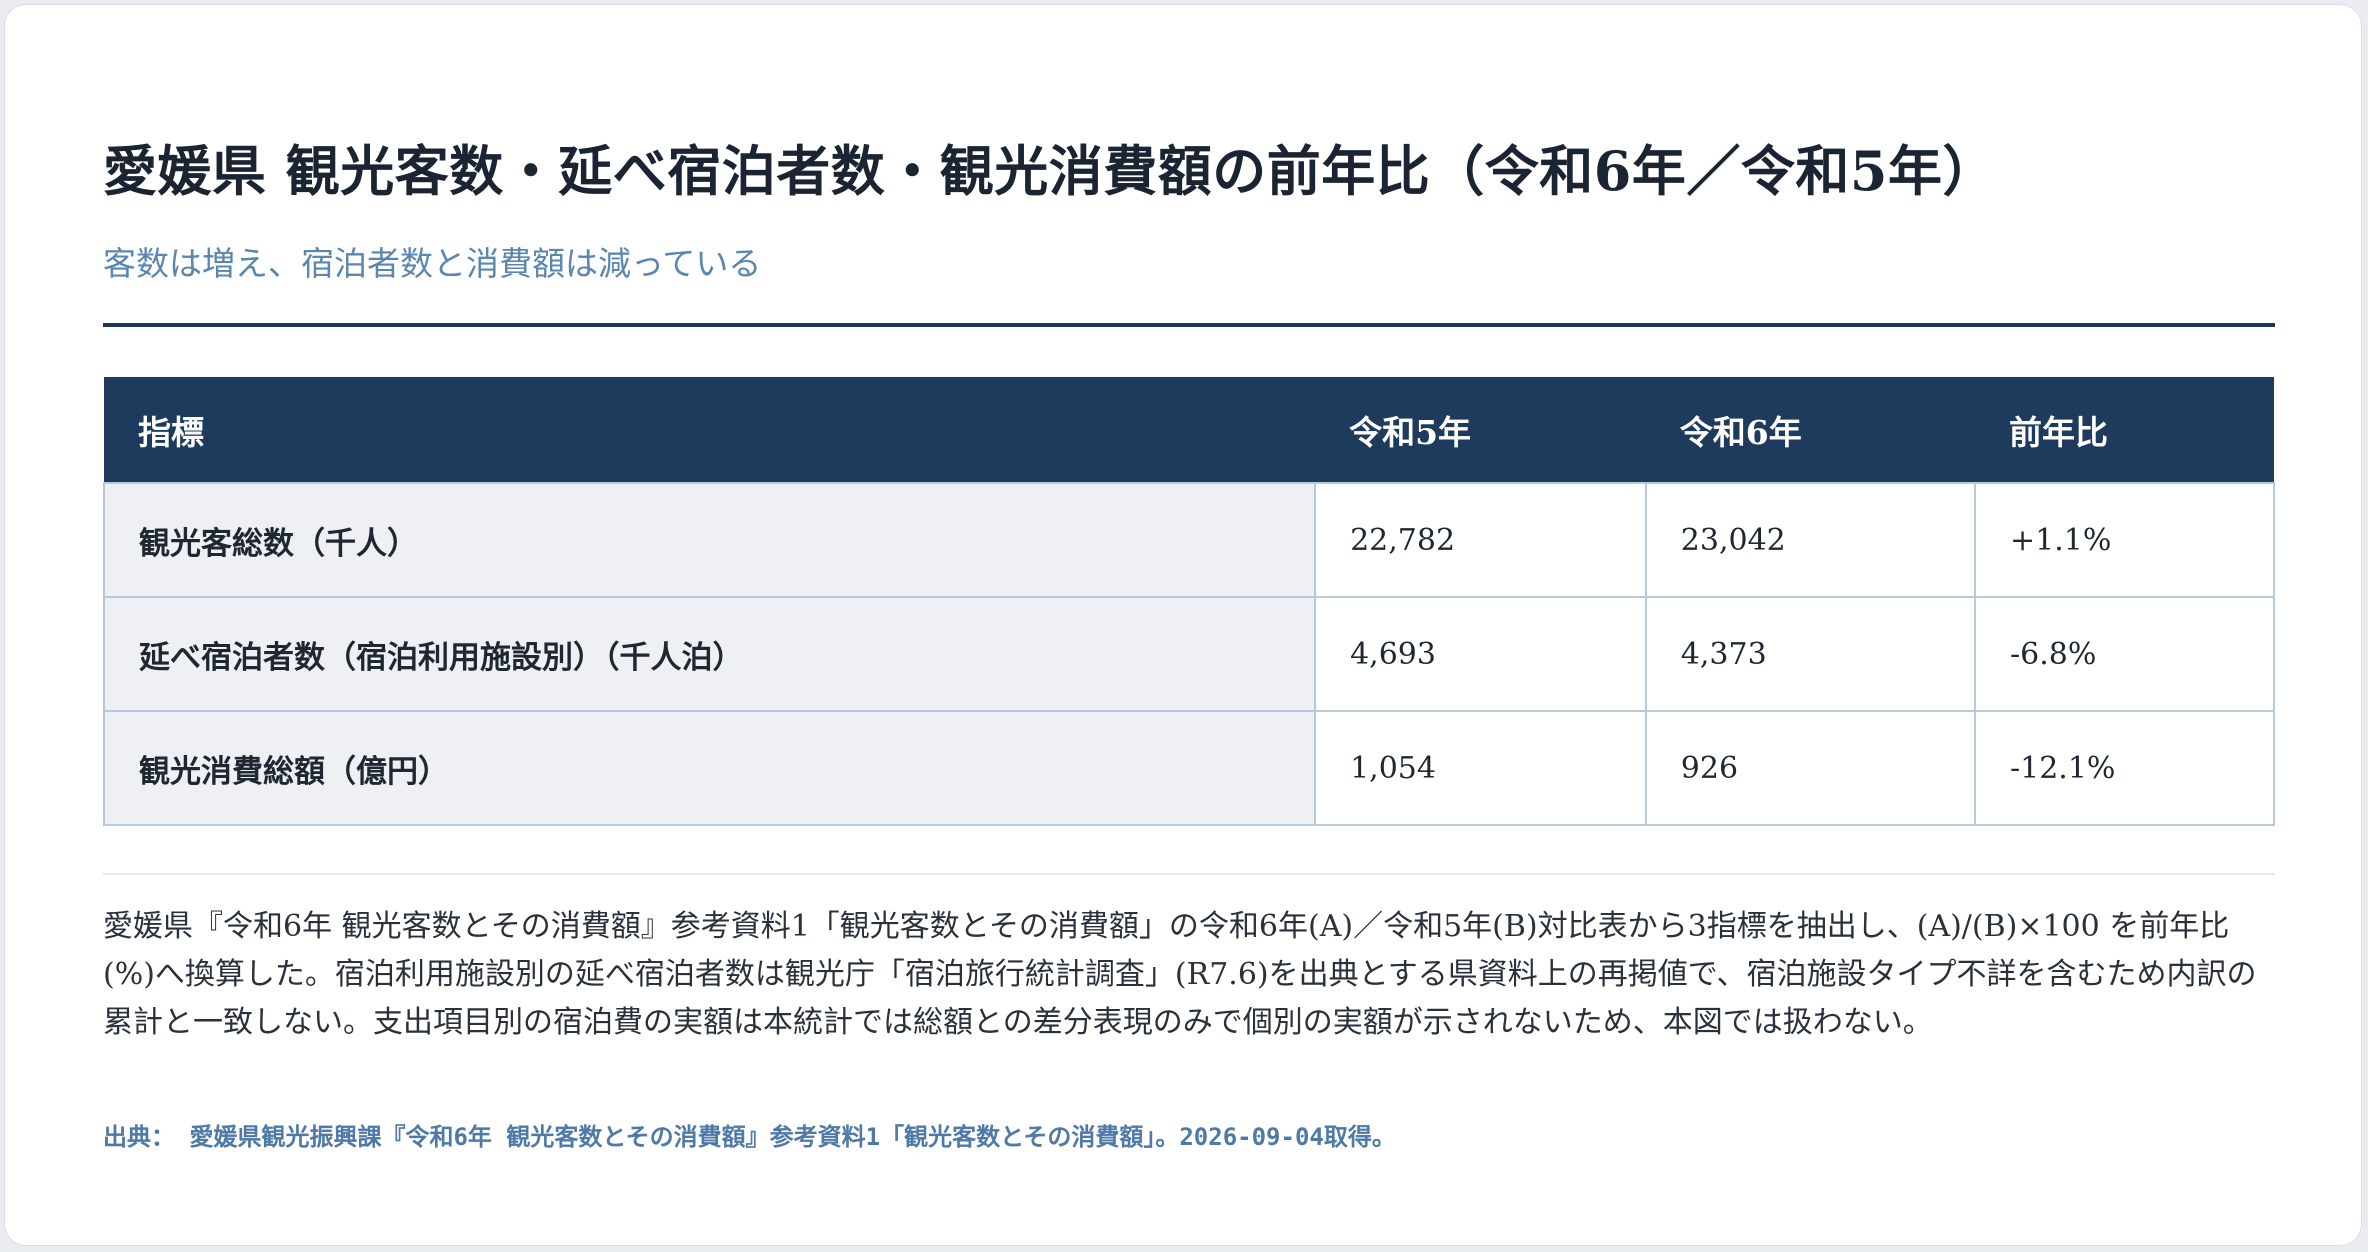 This screenshot has width=2368, height=1252. Describe the element at coordinates (709, 540) in the screenshot. I see `row-label: 観光客総数（千人）` at that location.